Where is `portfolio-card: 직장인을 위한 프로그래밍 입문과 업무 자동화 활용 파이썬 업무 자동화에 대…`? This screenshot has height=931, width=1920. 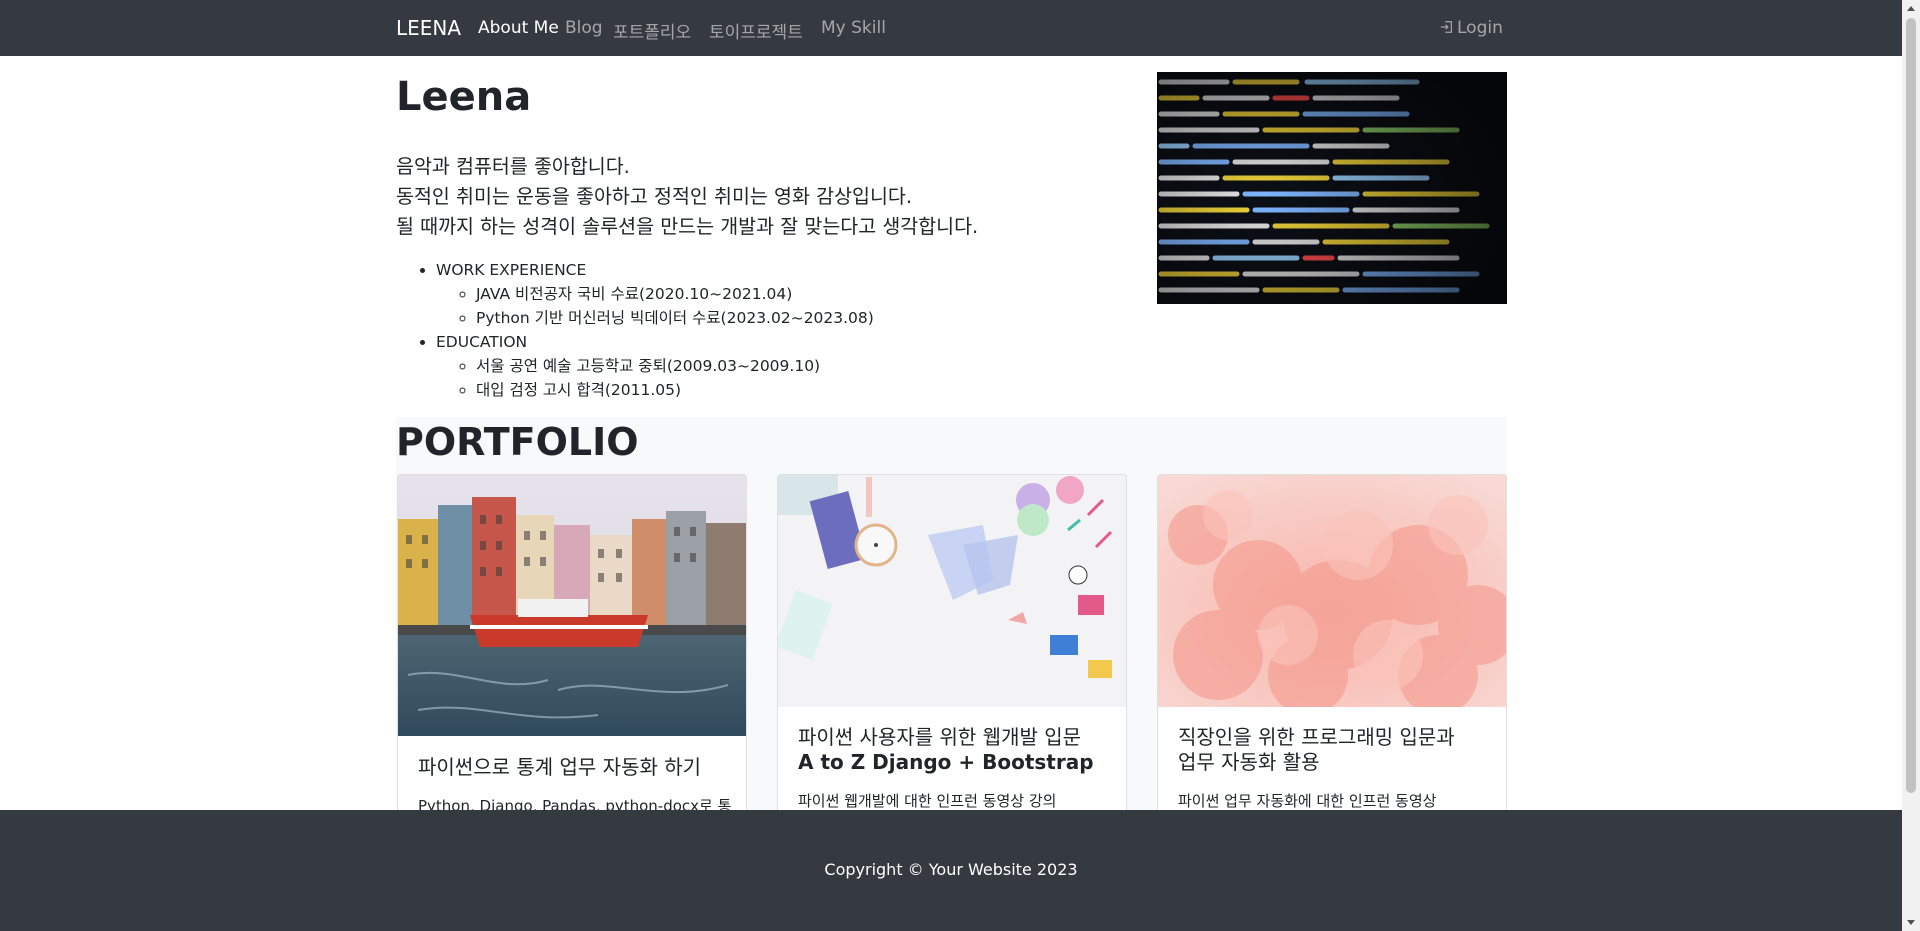 portfolio-card: 직장인을 위한 프로그래밍 입문과 업무 자동화 활용 파이썬 업무 자동화에 대… is located at coordinates (1332, 645).